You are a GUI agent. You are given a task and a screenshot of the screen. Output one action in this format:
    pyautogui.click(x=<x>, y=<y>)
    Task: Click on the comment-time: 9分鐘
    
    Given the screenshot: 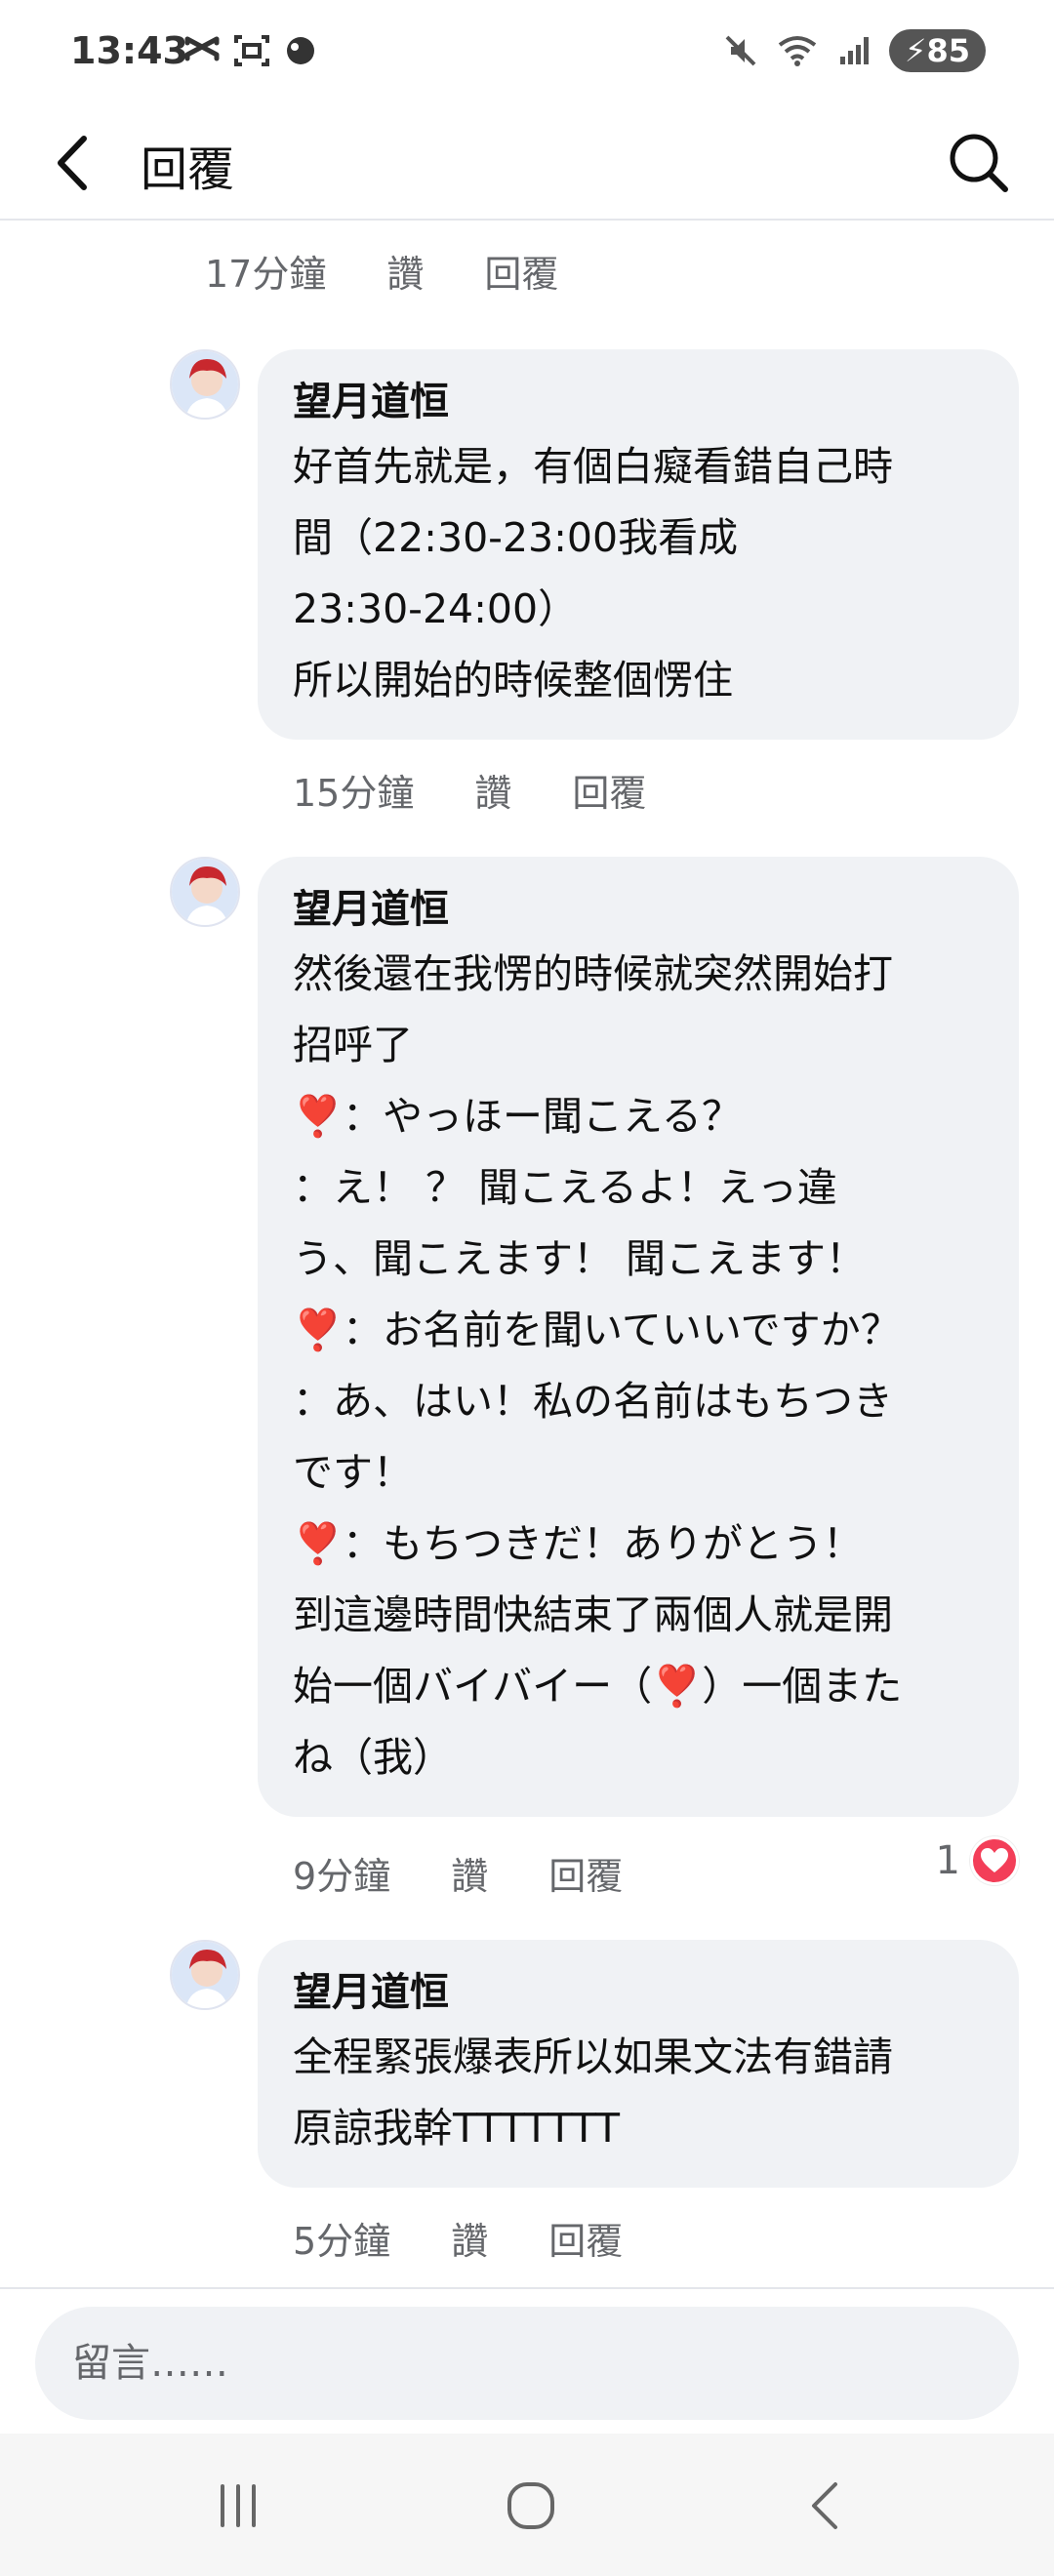 What is the action you would take?
    pyautogui.click(x=342, y=1876)
    